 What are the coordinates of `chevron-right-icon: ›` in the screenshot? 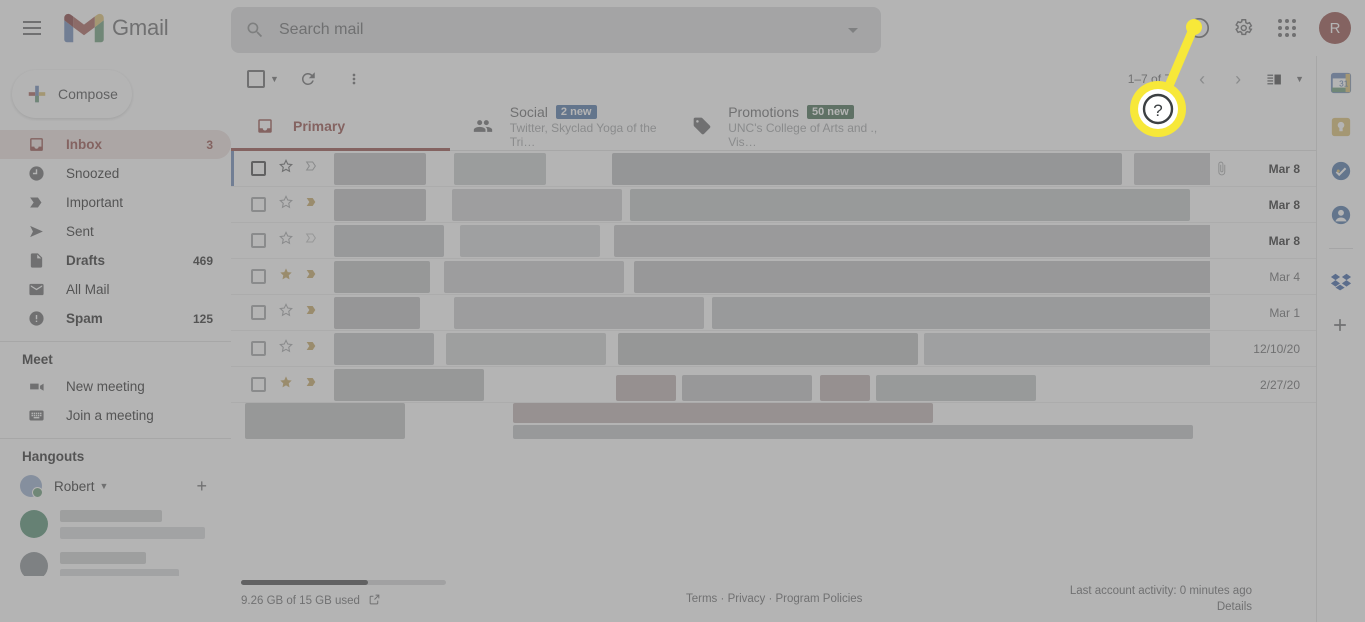 It's located at (1238, 79).